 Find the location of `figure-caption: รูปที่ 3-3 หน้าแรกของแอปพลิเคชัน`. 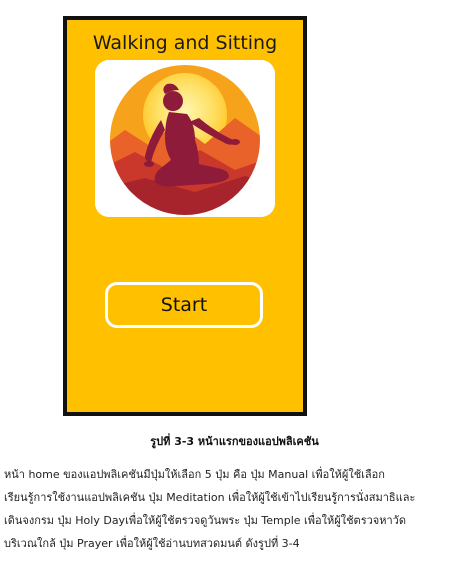

figure-caption: รูปที่ 3-3 หน้าแรกของแอปพลิเคชัน is located at coordinates (234, 441).